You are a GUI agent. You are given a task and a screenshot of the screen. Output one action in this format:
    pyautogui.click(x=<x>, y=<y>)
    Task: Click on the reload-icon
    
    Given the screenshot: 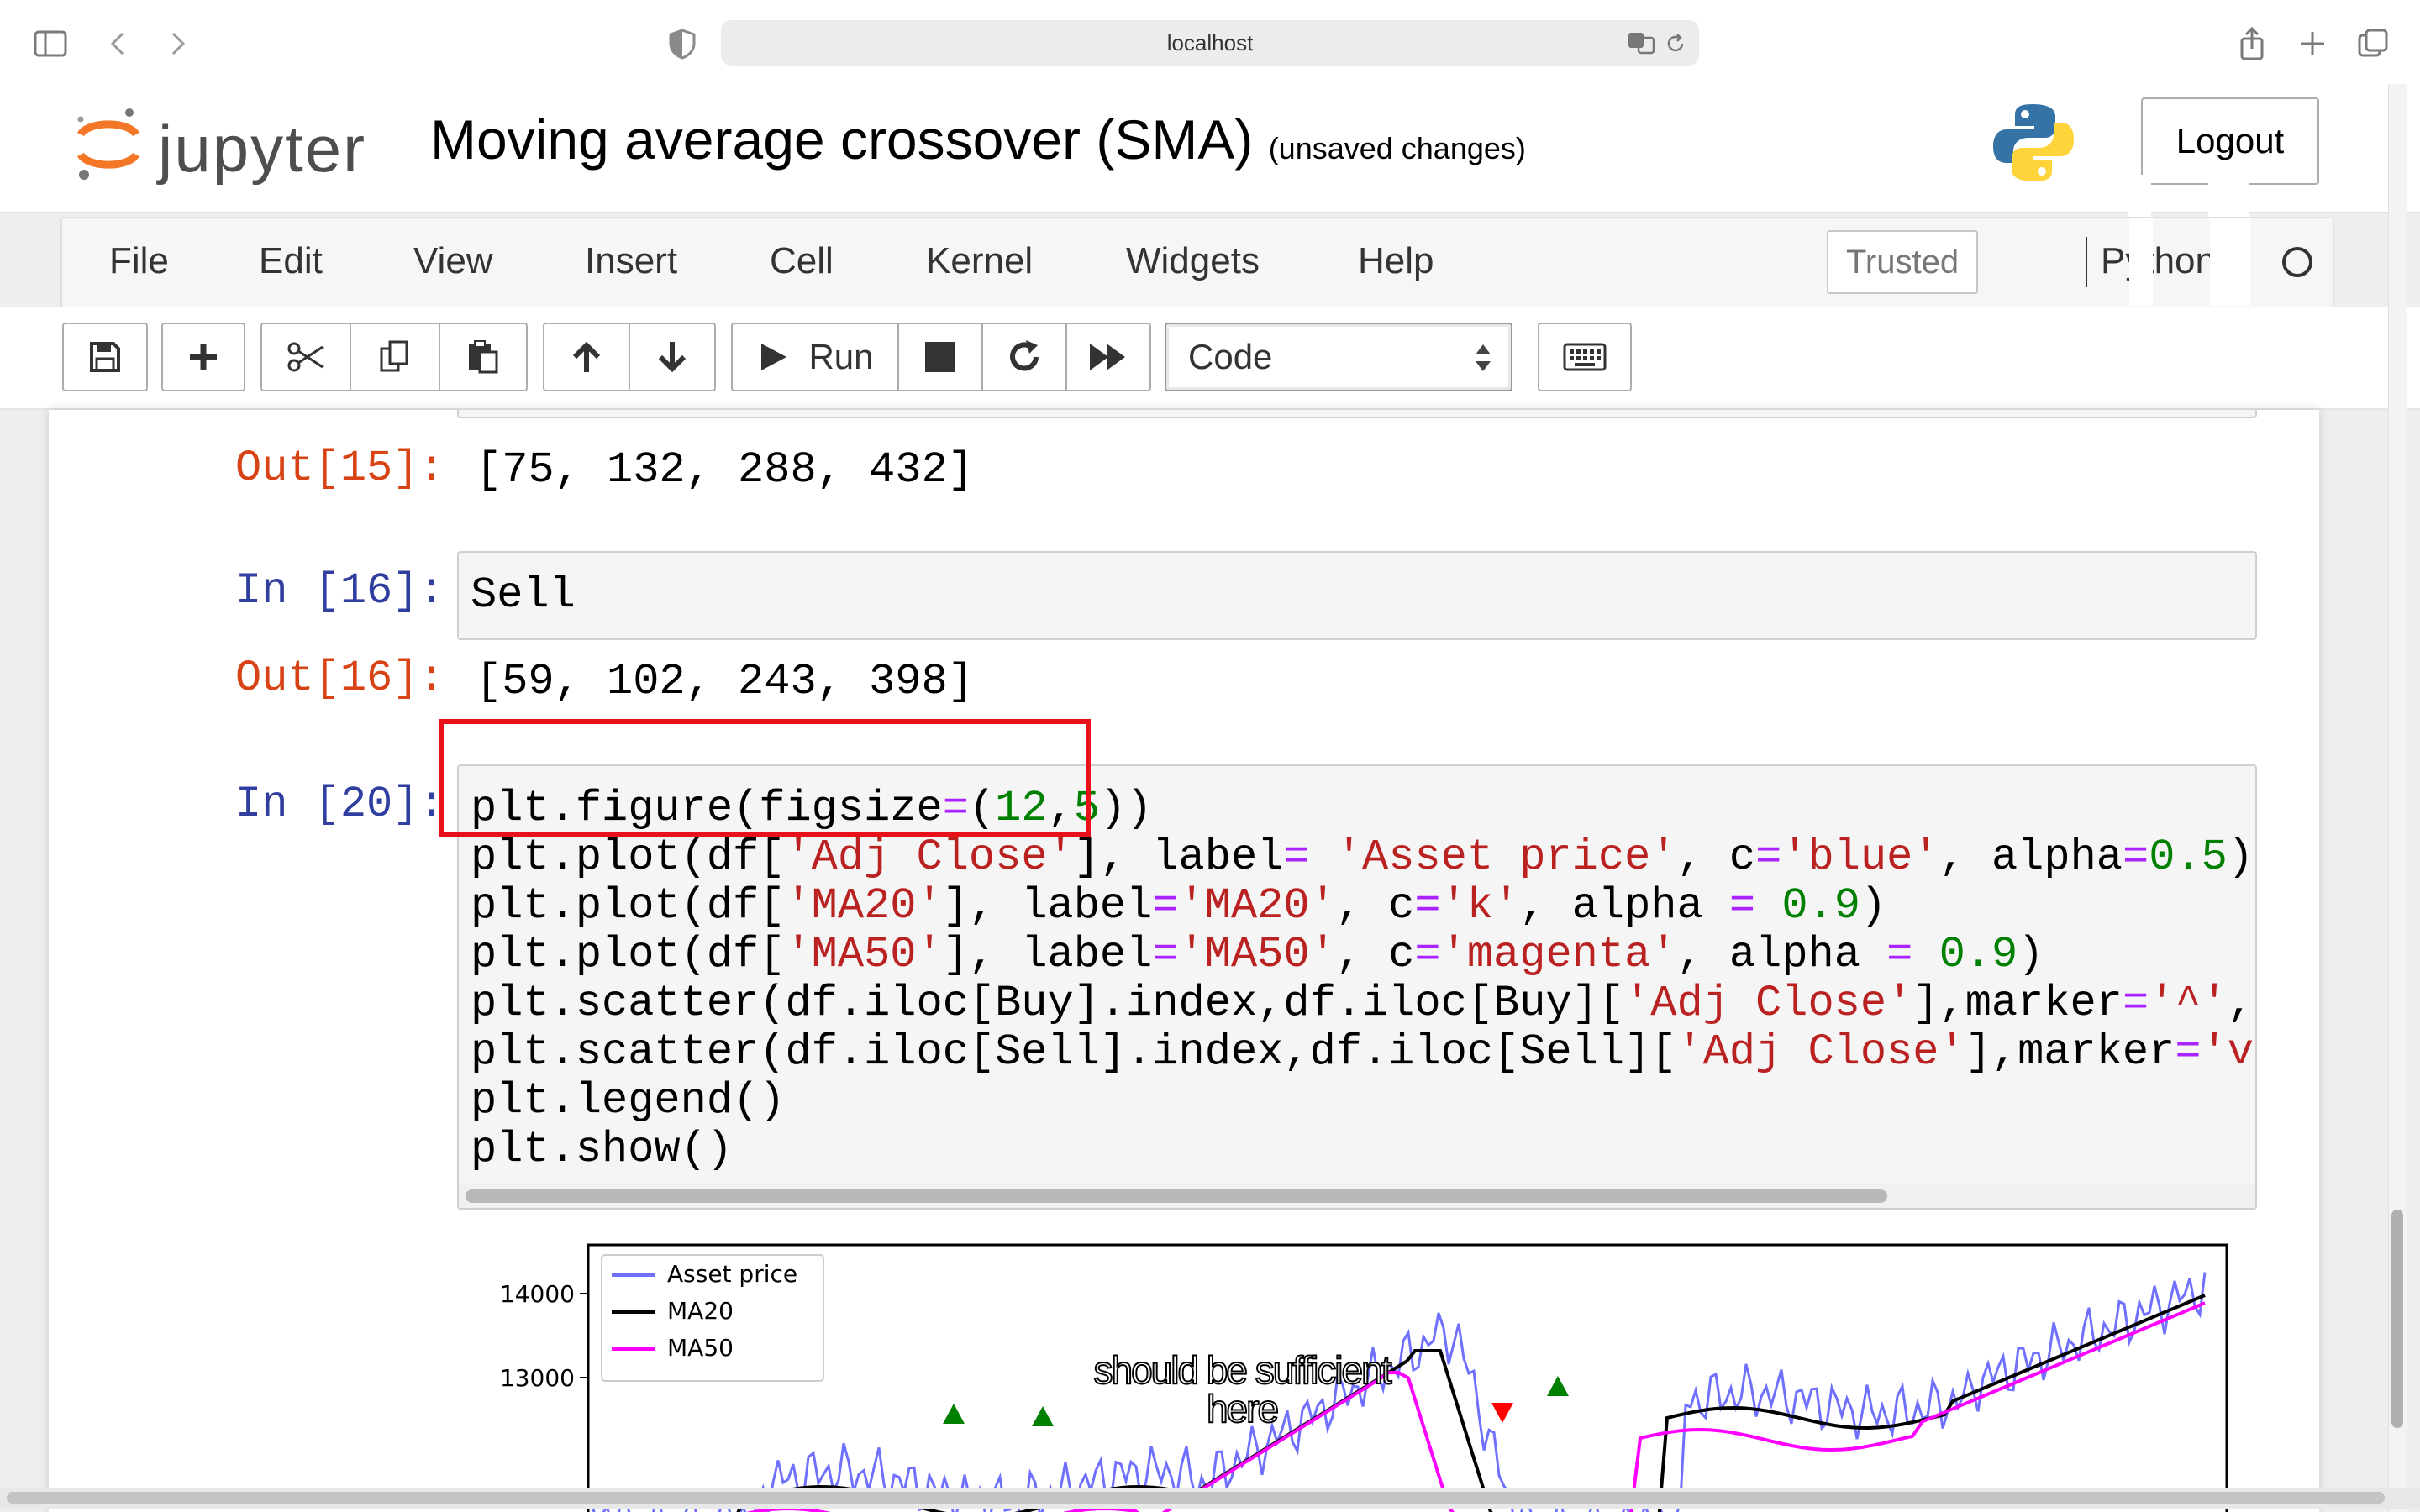 What is the action you would take?
    pyautogui.click(x=1676, y=43)
    